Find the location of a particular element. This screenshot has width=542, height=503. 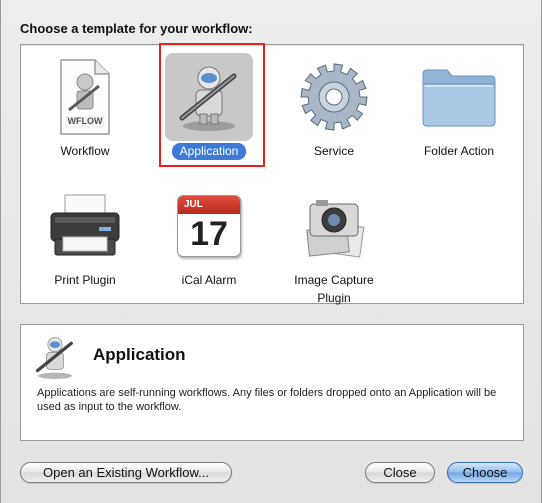

calendar-icon: JUL 17 is located at coordinates (209, 226).